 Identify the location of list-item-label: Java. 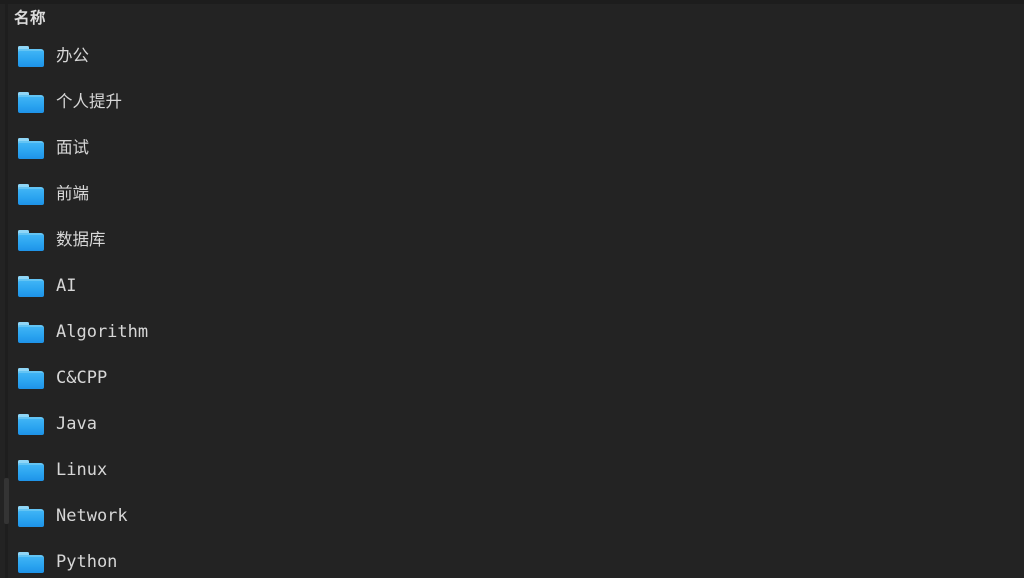
(76, 423).